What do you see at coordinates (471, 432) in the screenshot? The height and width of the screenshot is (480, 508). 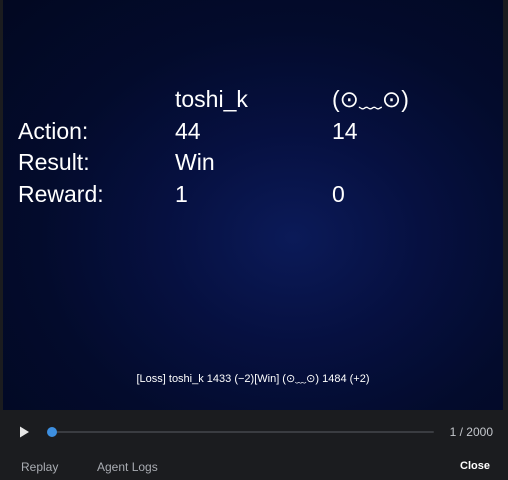 I see `step-counter: 1 / 2000` at bounding box center [471, 432].